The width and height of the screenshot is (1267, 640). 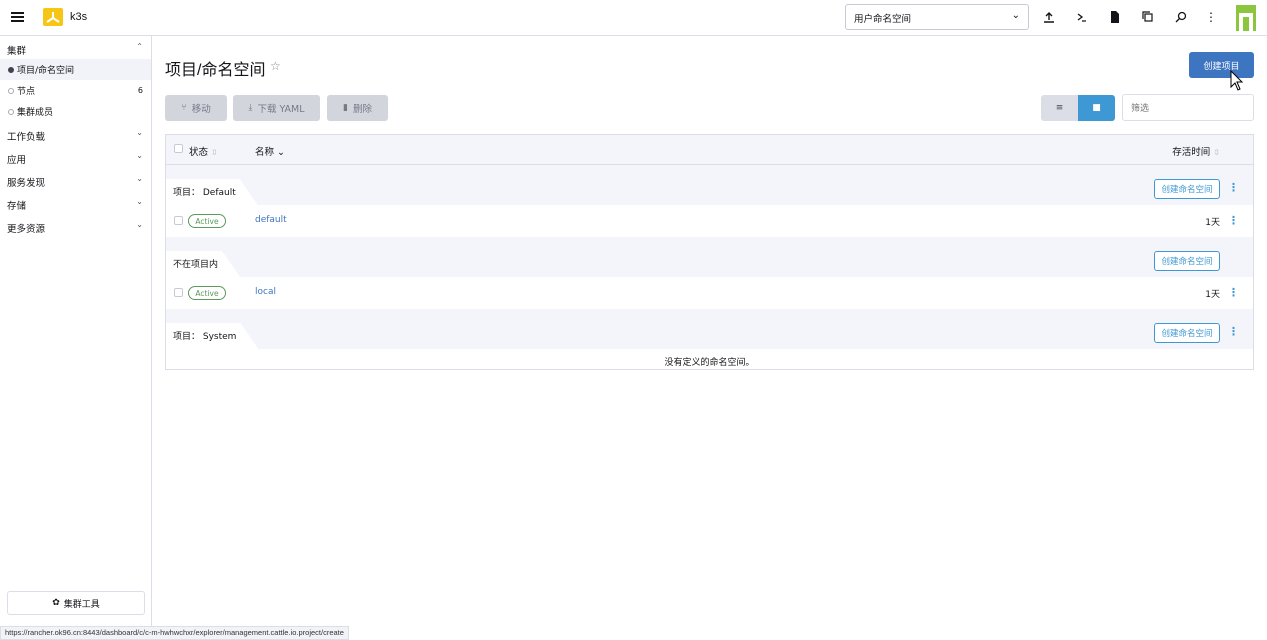 I want to click on move-label: 移动, so click(x=201, y=109).